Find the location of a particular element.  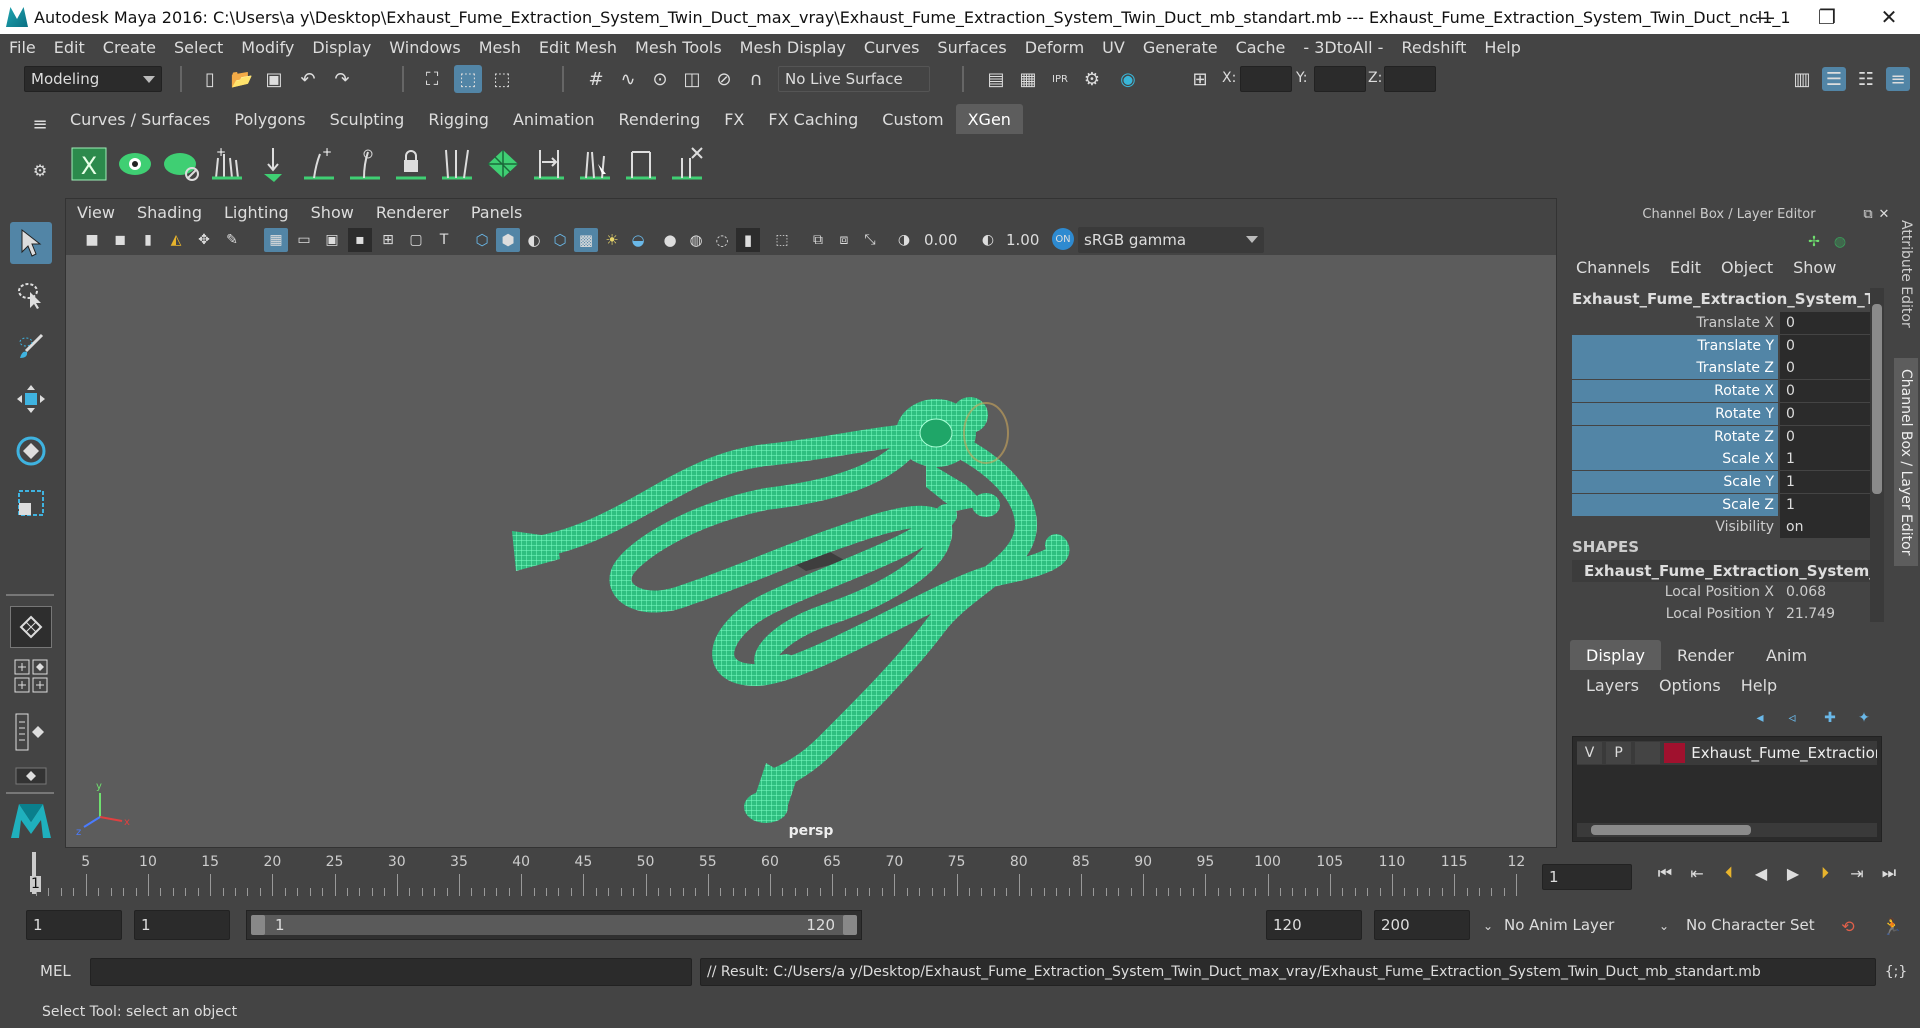

channel-label: Translate Z is located at coordinates (1675, 368).